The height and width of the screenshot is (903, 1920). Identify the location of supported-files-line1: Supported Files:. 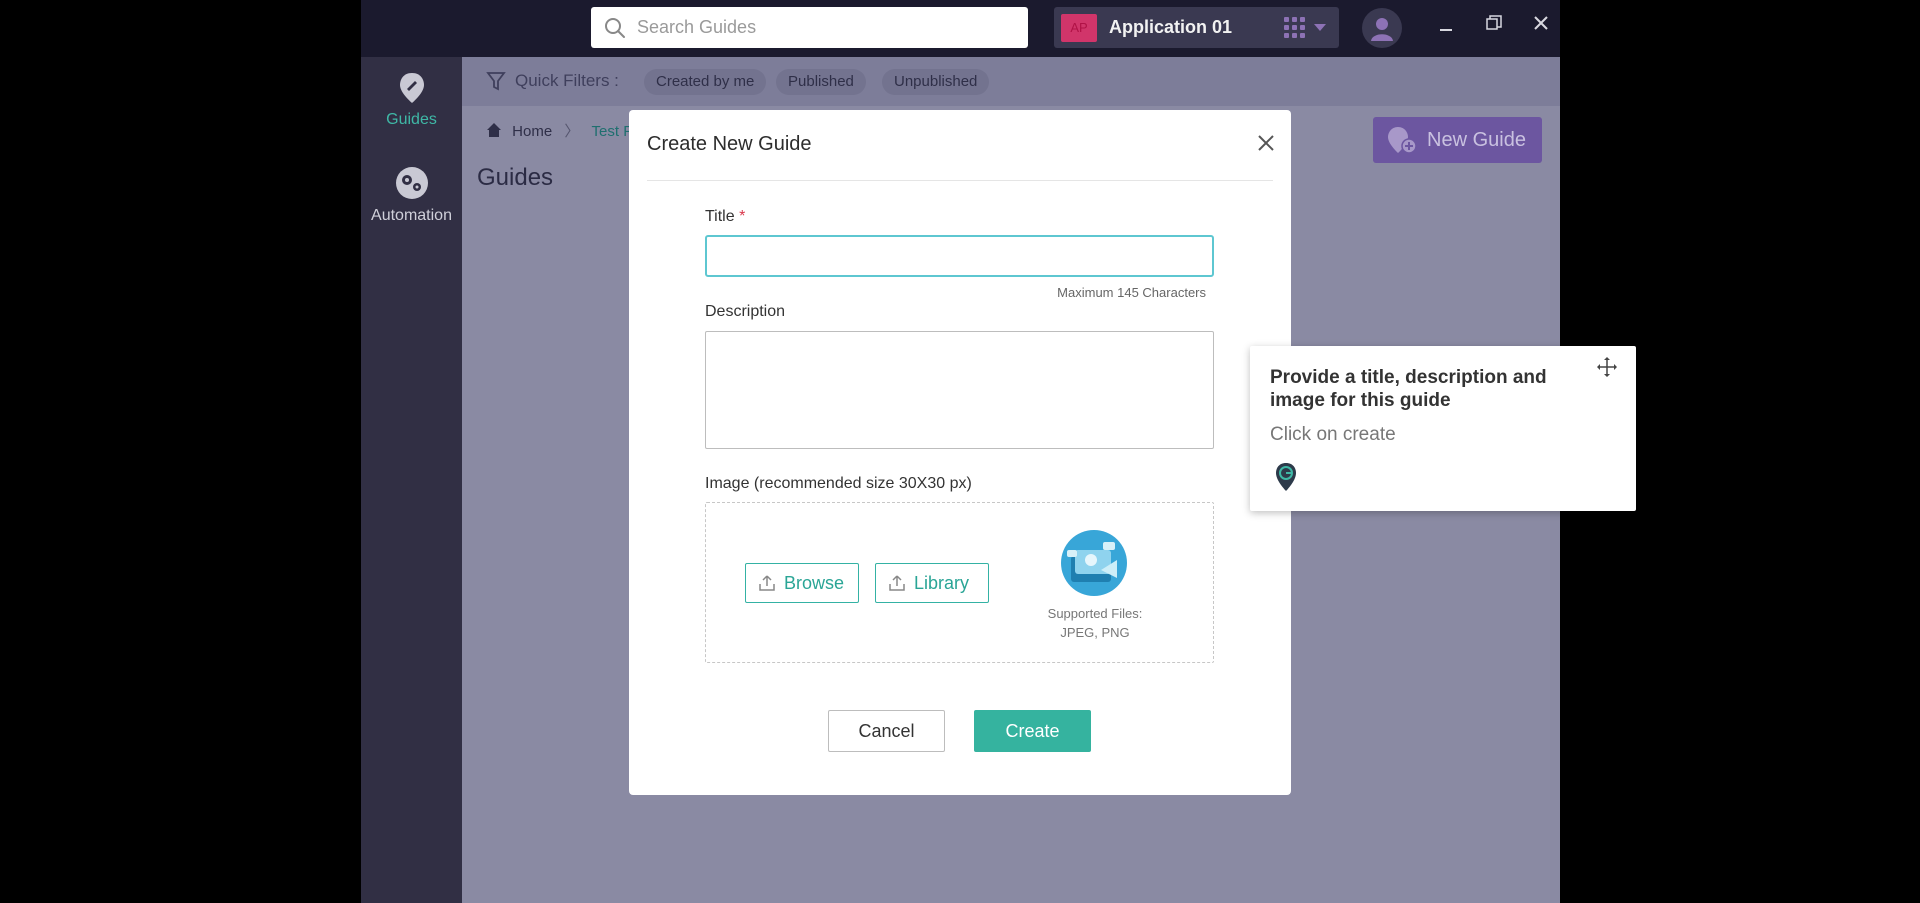
(1095, 613).